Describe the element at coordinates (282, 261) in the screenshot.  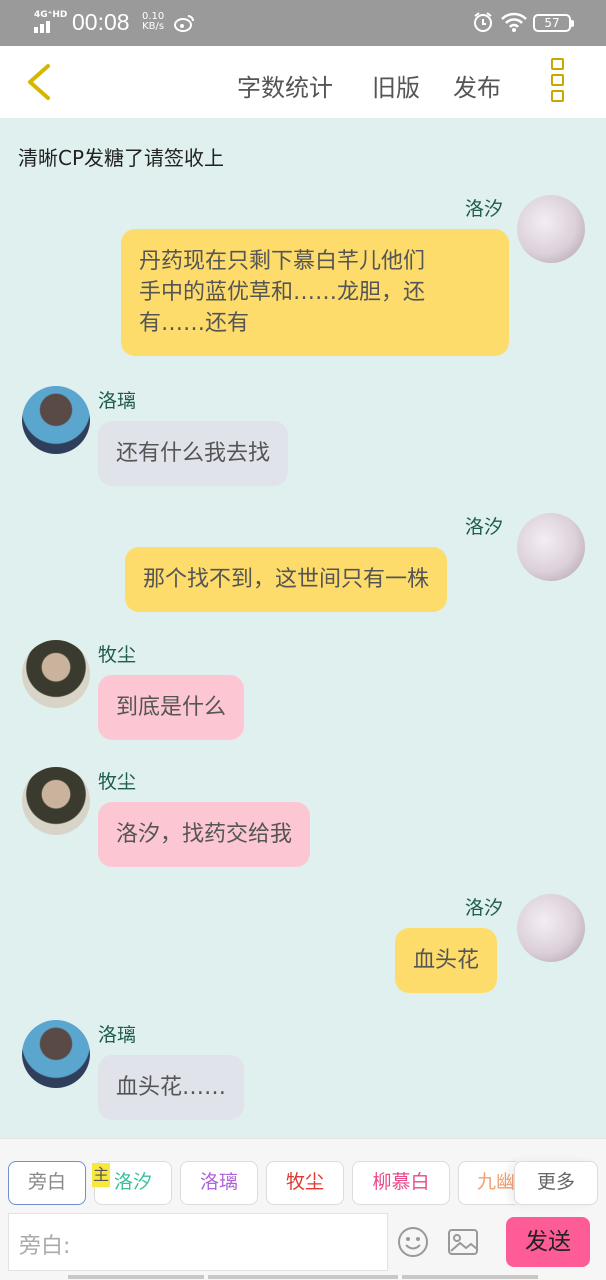
I see `message-line: 丹药现在只剩下慕白芊儿他们` at that location.